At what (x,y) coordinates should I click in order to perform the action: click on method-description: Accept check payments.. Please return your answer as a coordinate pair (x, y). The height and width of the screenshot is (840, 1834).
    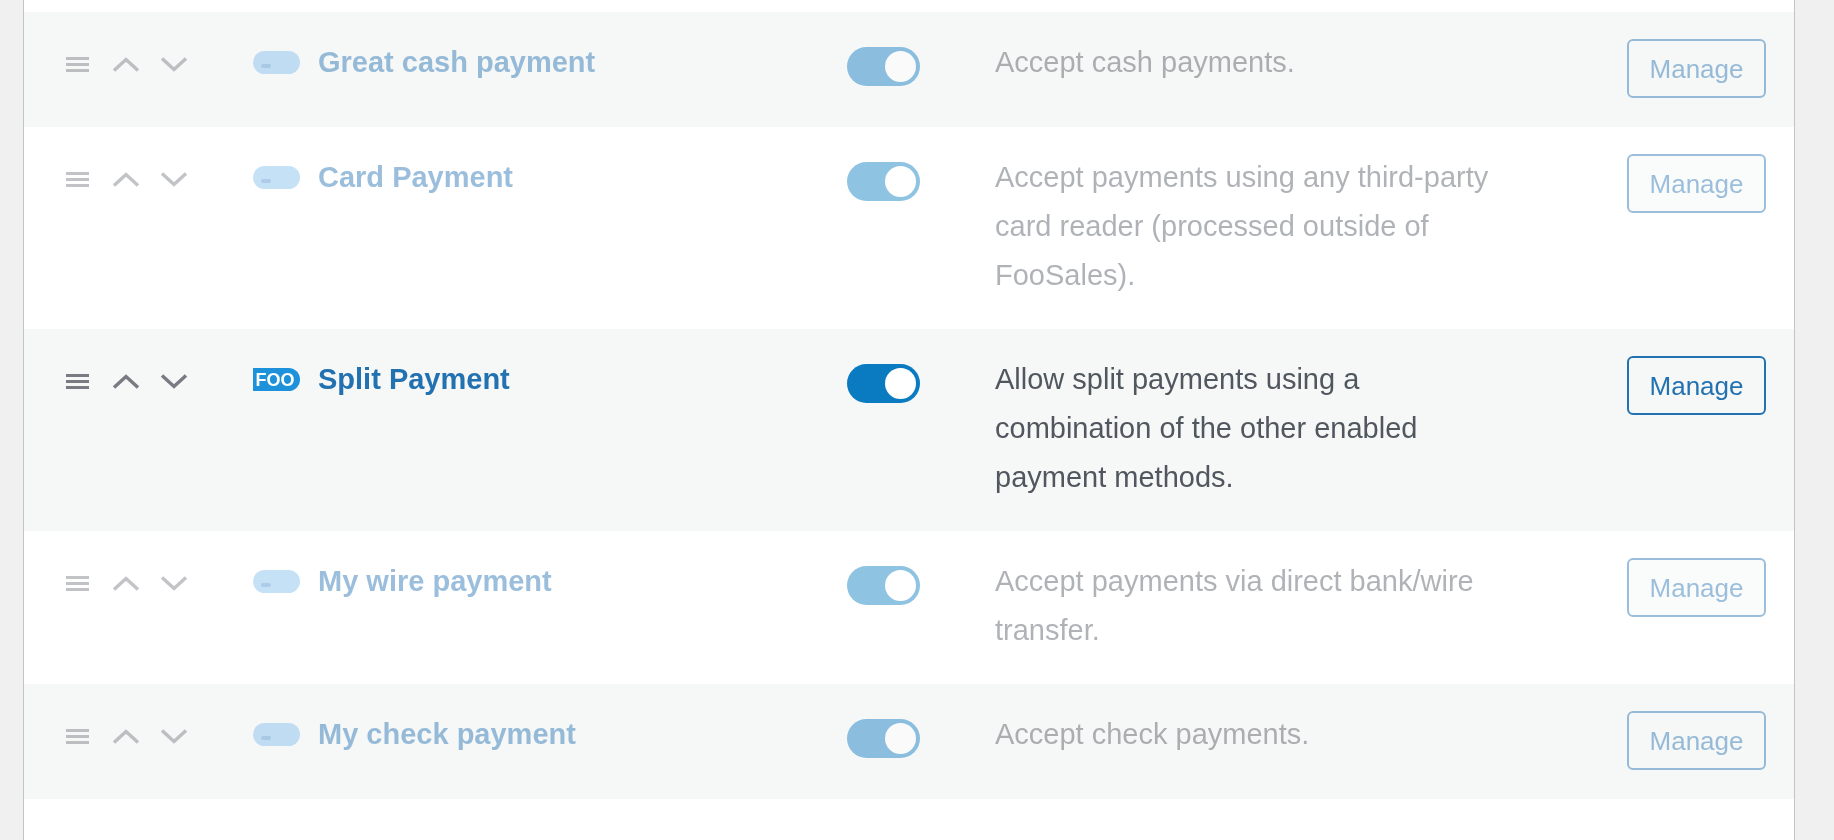
    Looking at the image, I should click on (1153, 734).